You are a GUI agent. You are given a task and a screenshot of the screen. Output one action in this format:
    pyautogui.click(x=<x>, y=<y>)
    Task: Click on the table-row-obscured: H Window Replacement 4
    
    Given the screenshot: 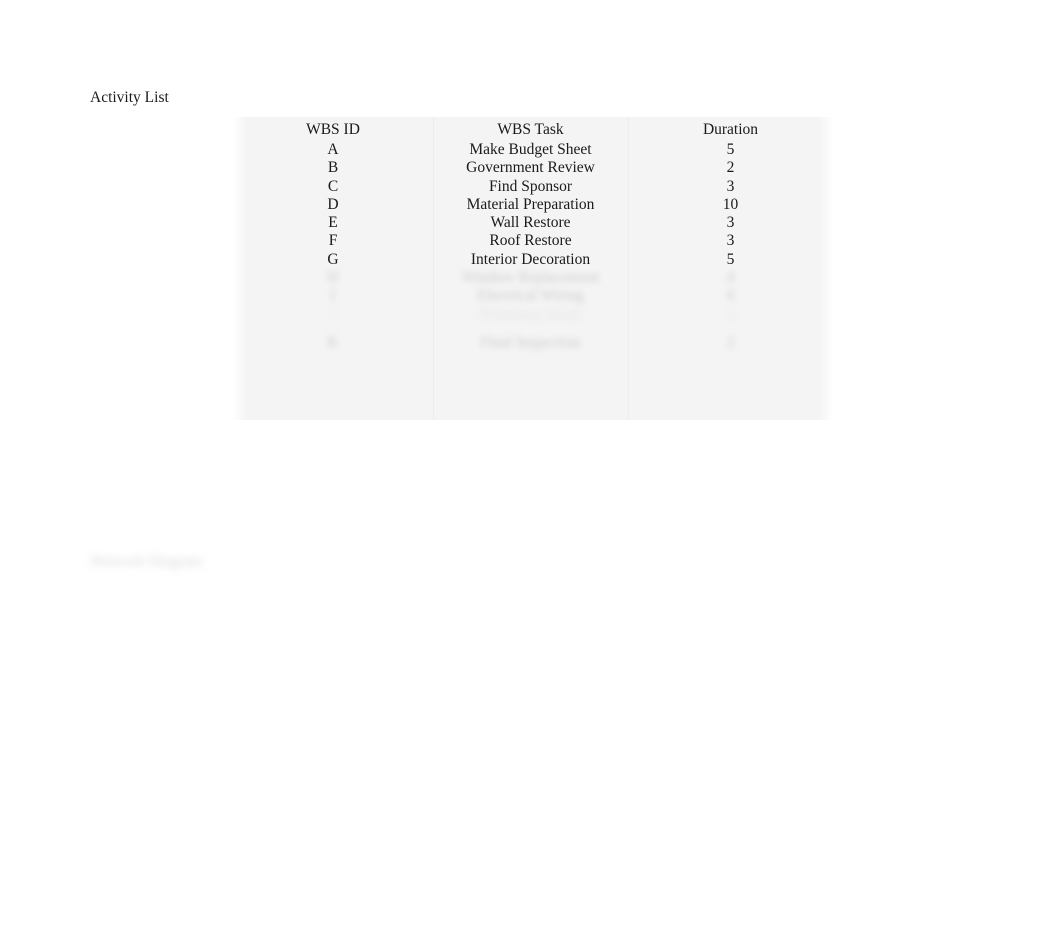 What is the action you would take?
    pyautogui.click(x=533, y=278)
    